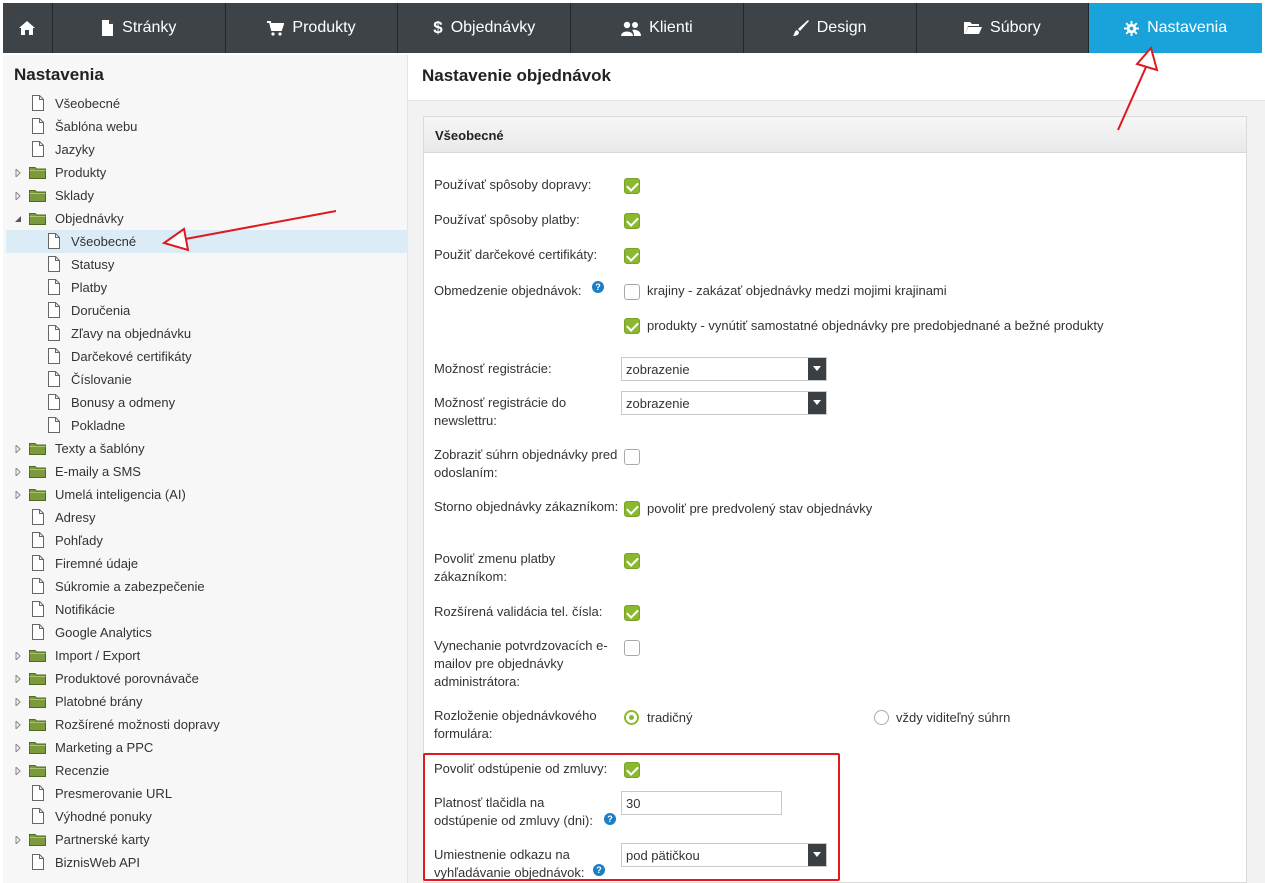 The height and width of the screenshot is (883, 1265). What do you see at coordinates (207, 724) in the screenshot?
I see `sidebar-item: Rozšírené možnosti dopravy` at bounding box center [207, 724].